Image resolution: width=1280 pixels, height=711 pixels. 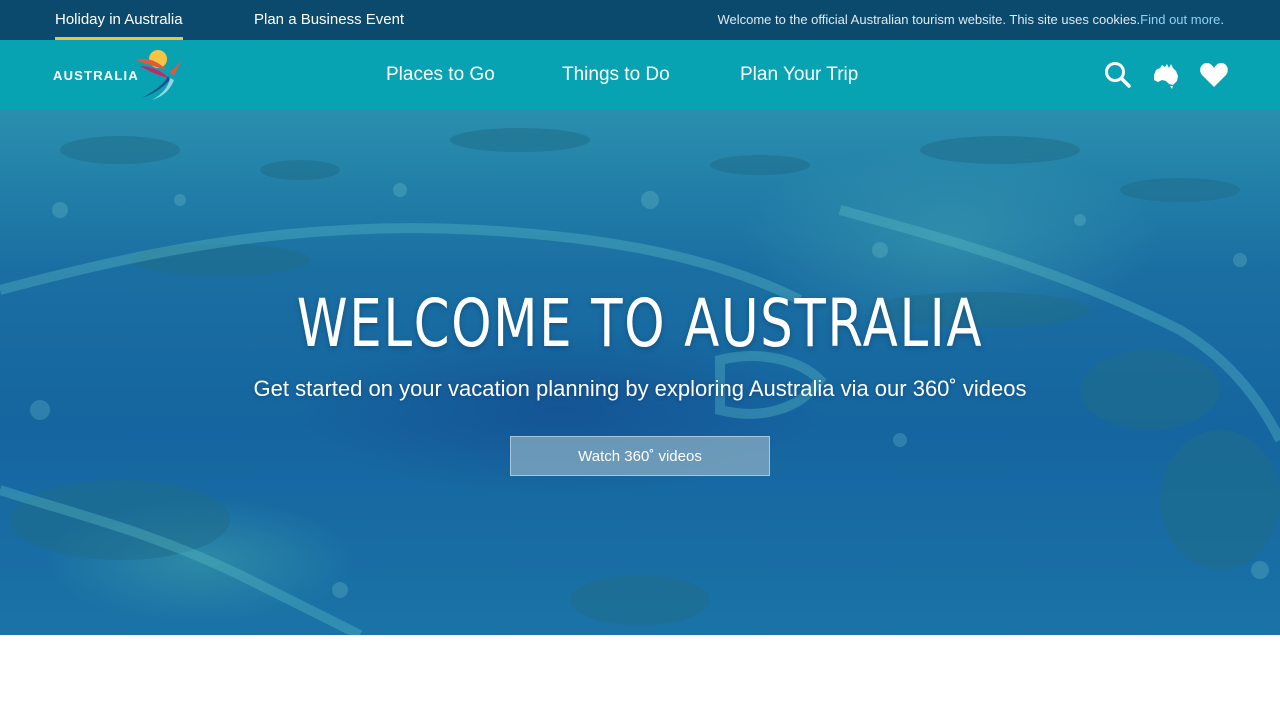 I want to click on cookie-period: ., so click(x=1222, y=19).